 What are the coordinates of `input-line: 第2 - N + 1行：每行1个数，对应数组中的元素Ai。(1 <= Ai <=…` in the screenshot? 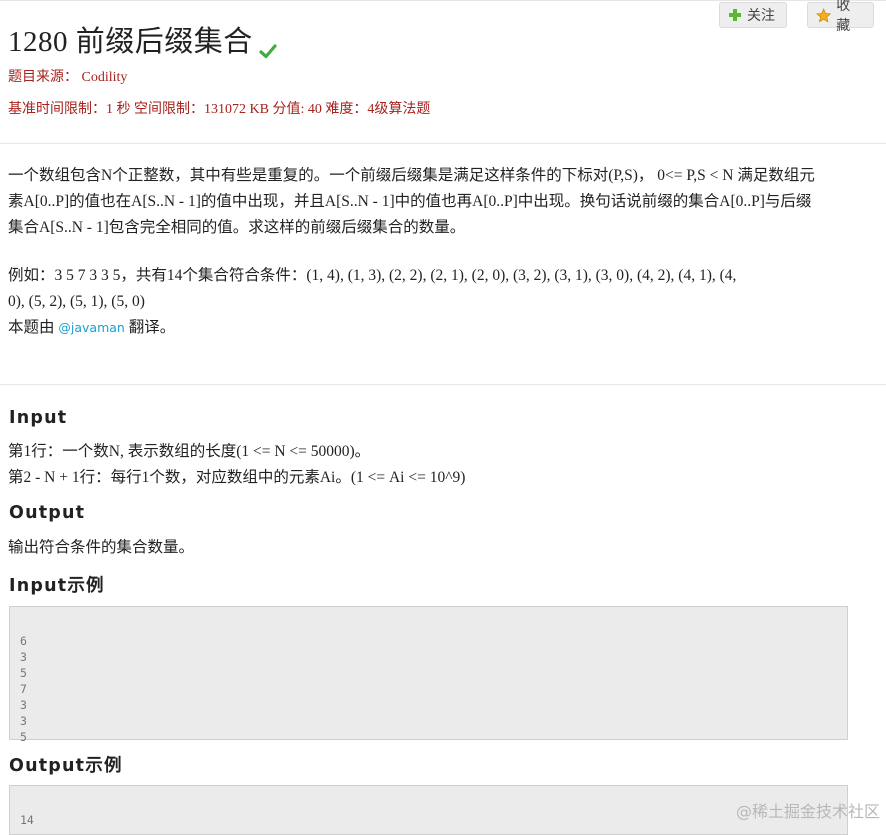 It's located at (237, 477).